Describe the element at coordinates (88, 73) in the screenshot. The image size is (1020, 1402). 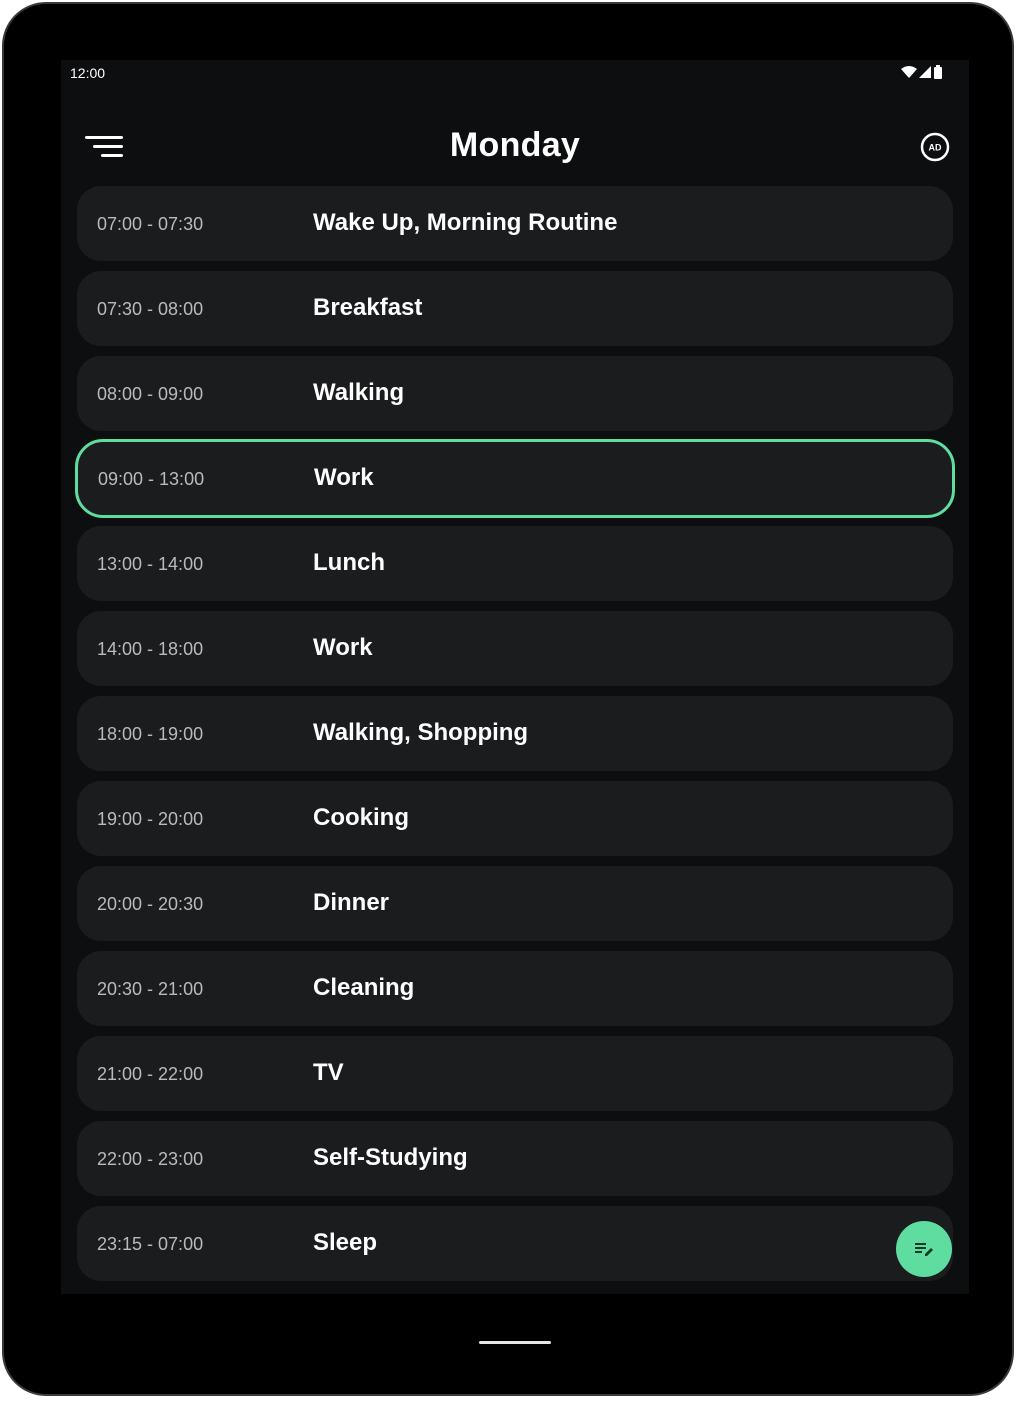
I see `status-time: 12:00` at that location.